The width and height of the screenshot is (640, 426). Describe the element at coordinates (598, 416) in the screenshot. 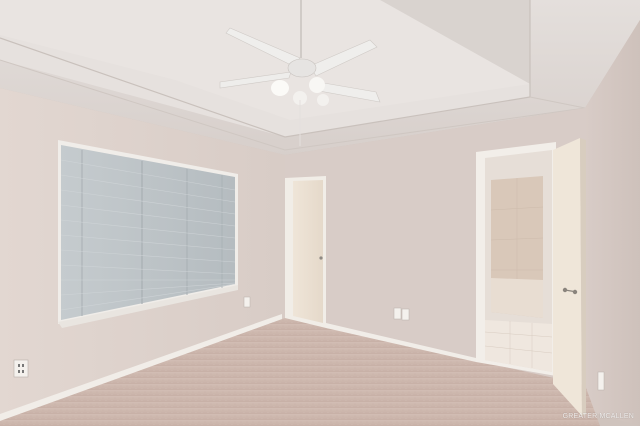

I see `watermark-logo: GREATER MCALLEN` at that location.